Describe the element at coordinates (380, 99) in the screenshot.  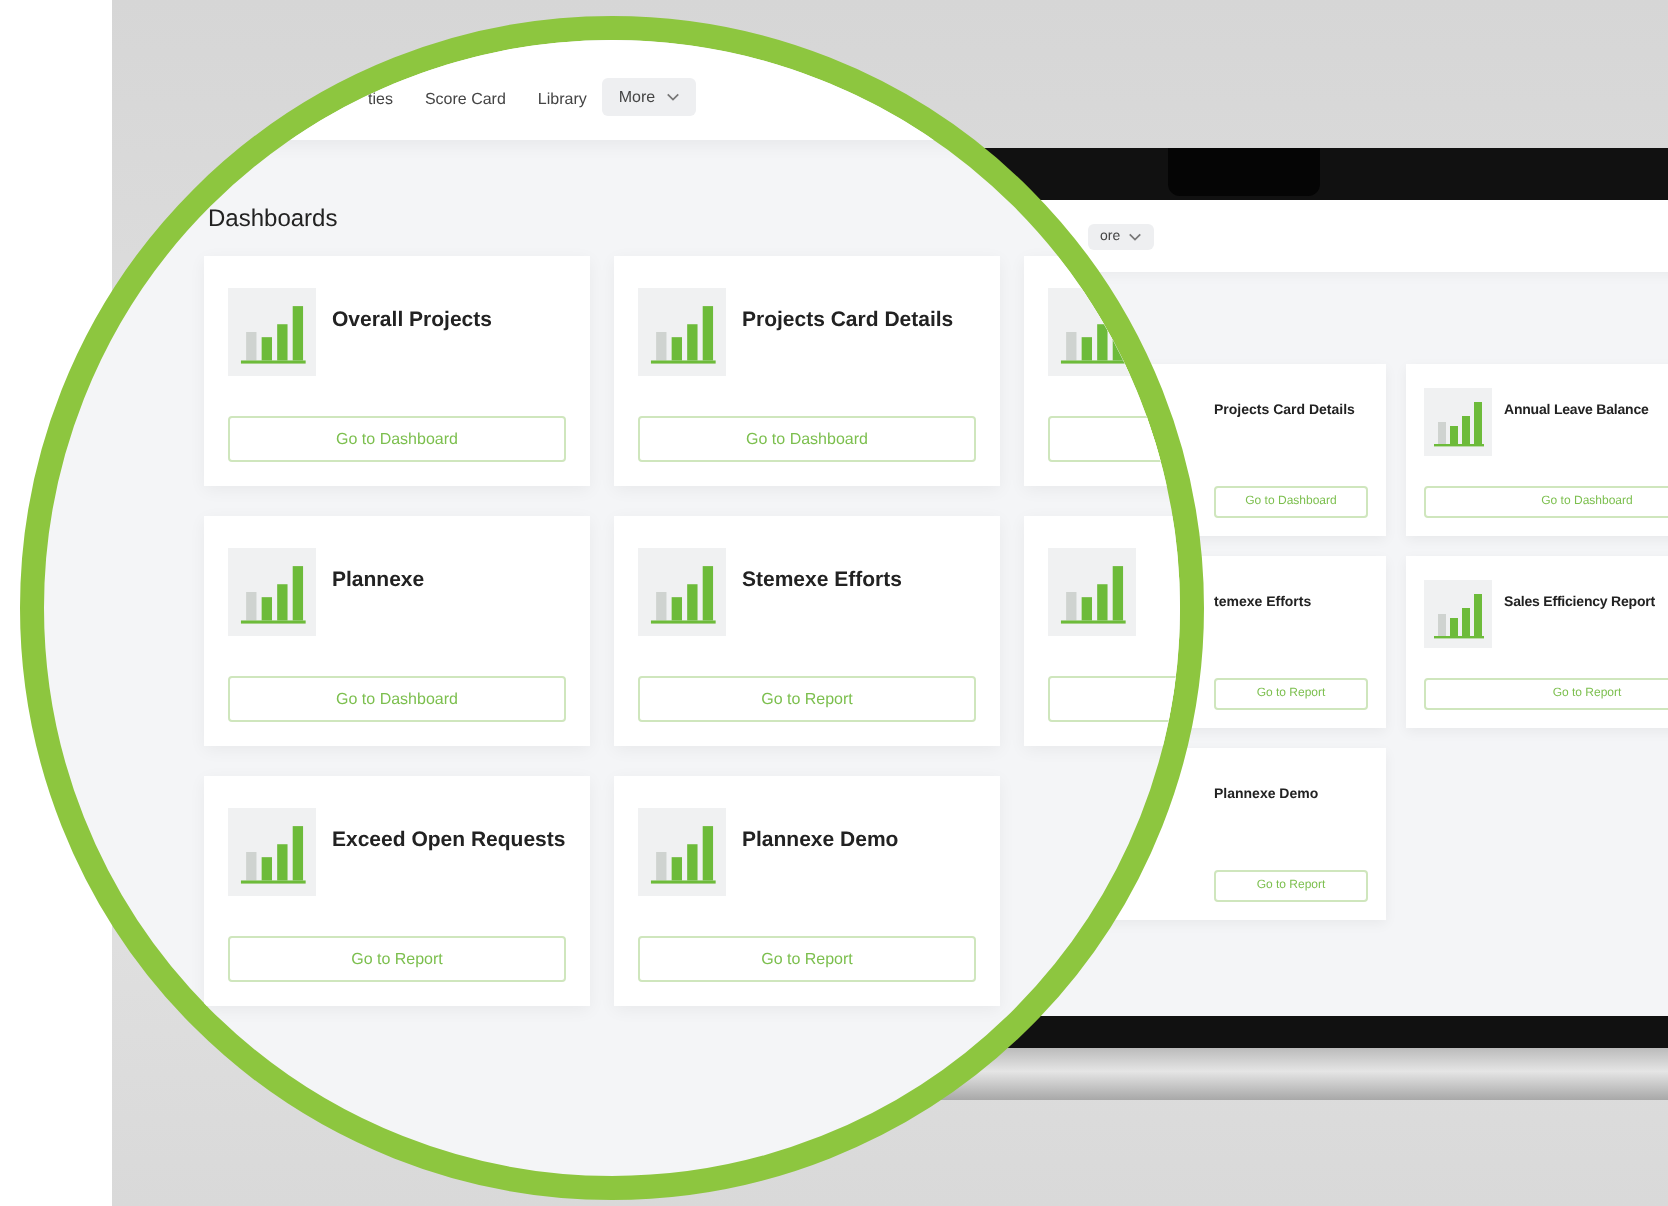
I see `nav-item: ties` at that location.